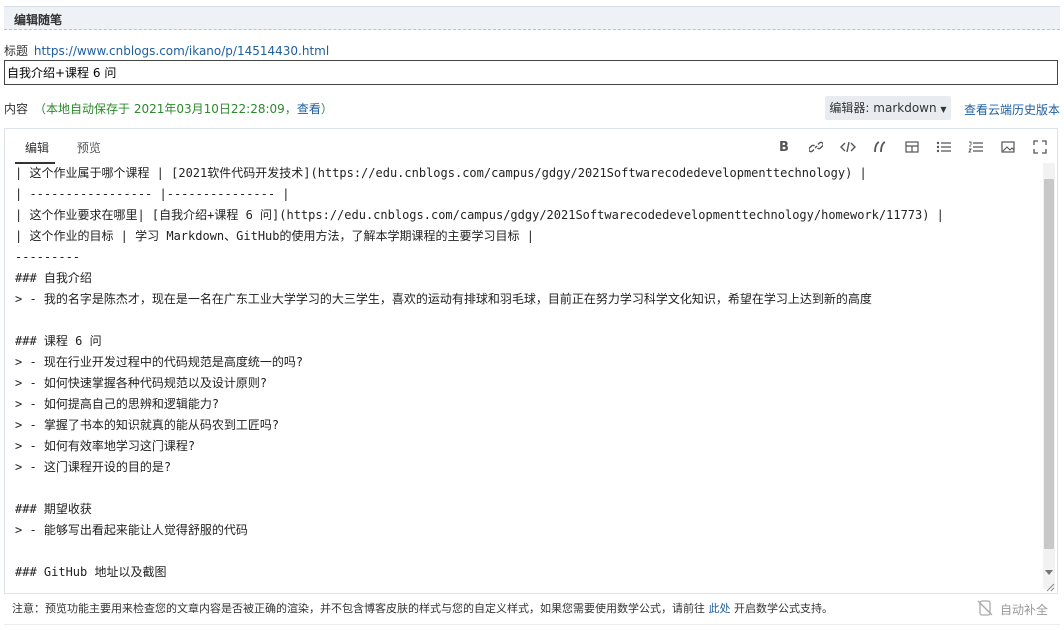 The height and width of the screenshot is (630, 1064). I want to click on autocomplete-toggle: 自动补全, so click(1012, 609).